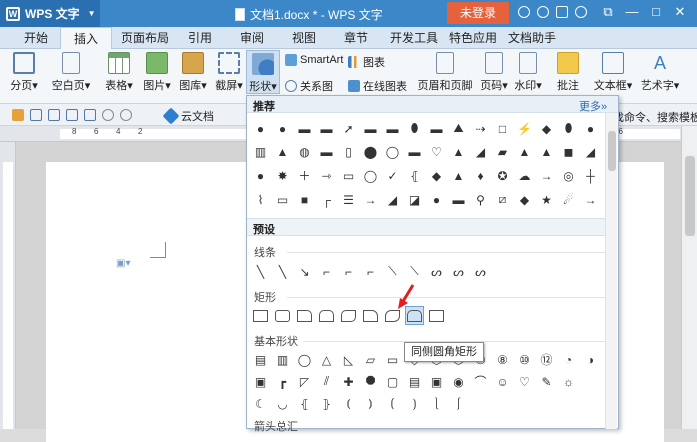 The width and height of the screenshot is (697, 442). Describe the element at coordinates (436, 175) in the screenshot. I see `recommended-shape-3-9: ◆` at that location.